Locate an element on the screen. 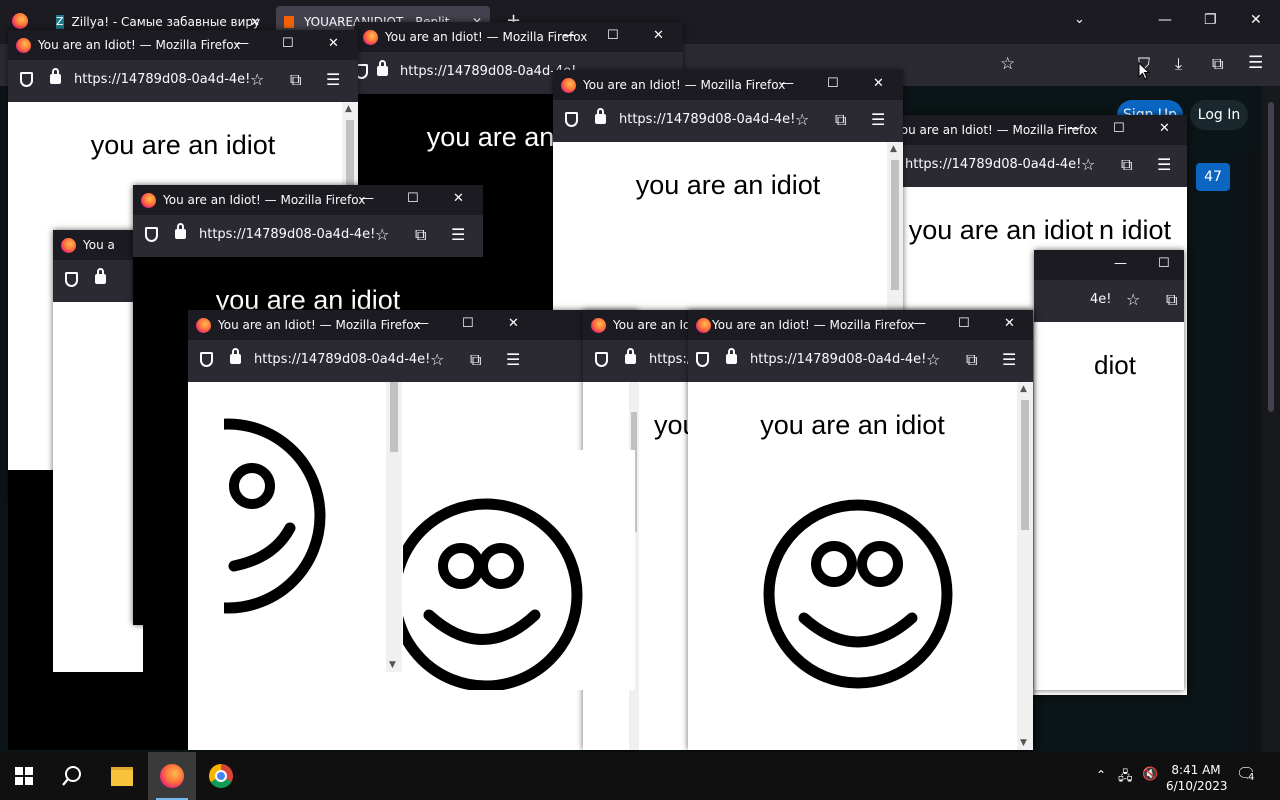 Image resolution: width=1280 pixels, height=800 pixels. idiot-popup-window: — ☐ 4e! ☆ ⧉ diot is located at coordinates (1109, 470).